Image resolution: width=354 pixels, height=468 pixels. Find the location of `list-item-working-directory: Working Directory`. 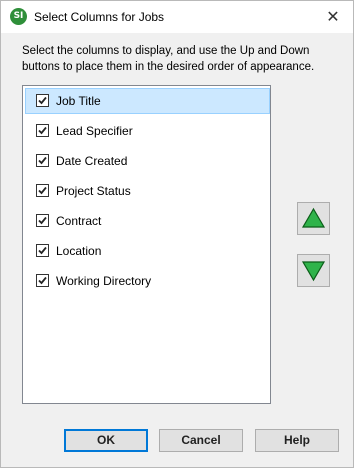

list-item-working-directory: Working Directory is located at coordinates (147, 281).